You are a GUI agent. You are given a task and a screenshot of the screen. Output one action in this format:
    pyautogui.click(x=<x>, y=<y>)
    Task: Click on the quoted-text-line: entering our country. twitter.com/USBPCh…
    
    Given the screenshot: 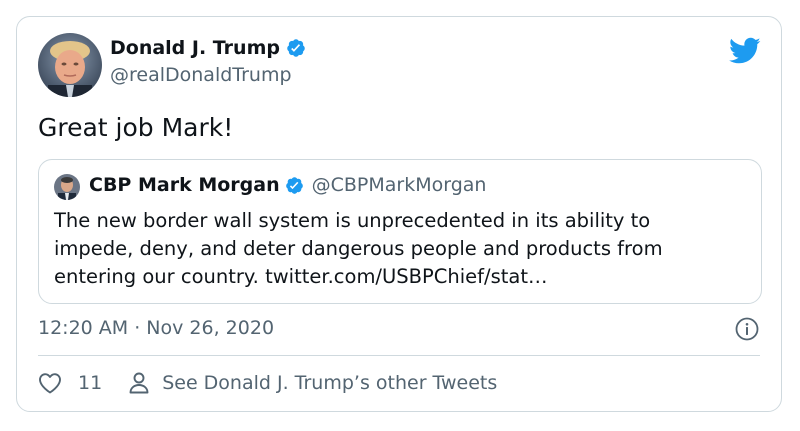 What is the action you would take?
    pyautogui.click(x=301, y=276)
    